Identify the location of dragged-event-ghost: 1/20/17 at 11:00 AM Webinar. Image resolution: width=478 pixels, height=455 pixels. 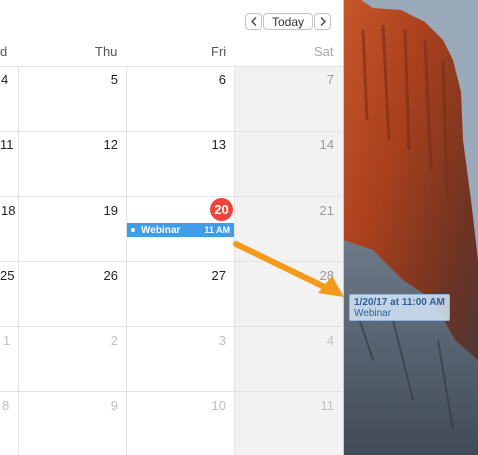
(399, 307).